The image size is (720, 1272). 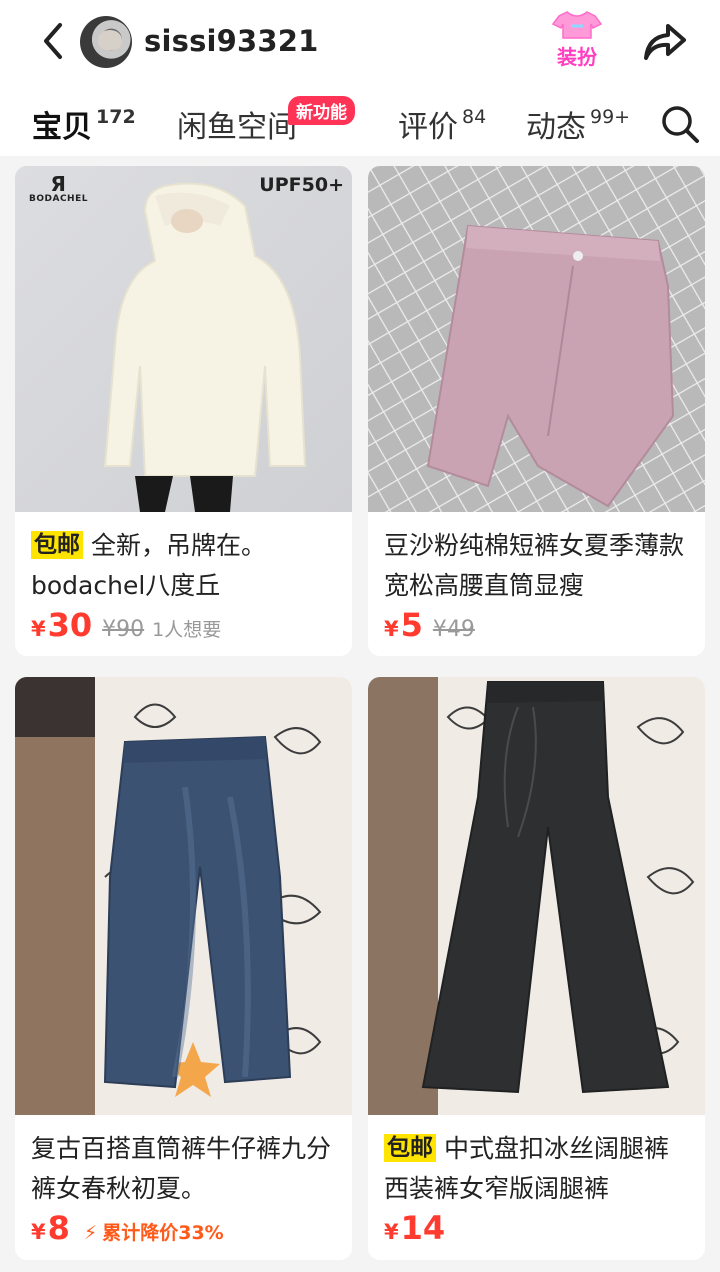 I want to click on product-image, so click(x=536, y=339).